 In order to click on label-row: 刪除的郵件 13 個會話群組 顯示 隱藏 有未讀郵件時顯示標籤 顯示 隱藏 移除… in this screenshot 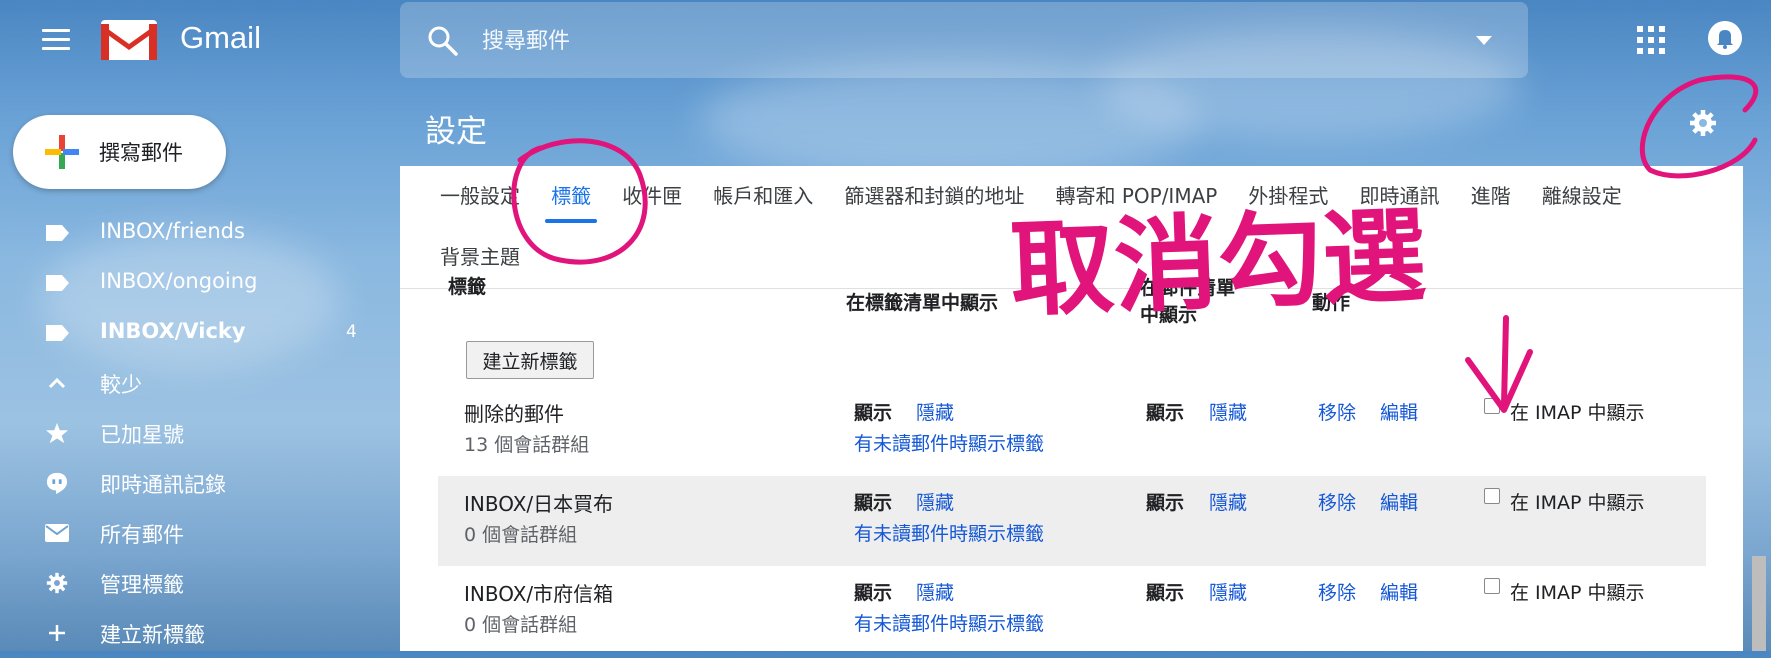, I will do `click(1072, 431)`.